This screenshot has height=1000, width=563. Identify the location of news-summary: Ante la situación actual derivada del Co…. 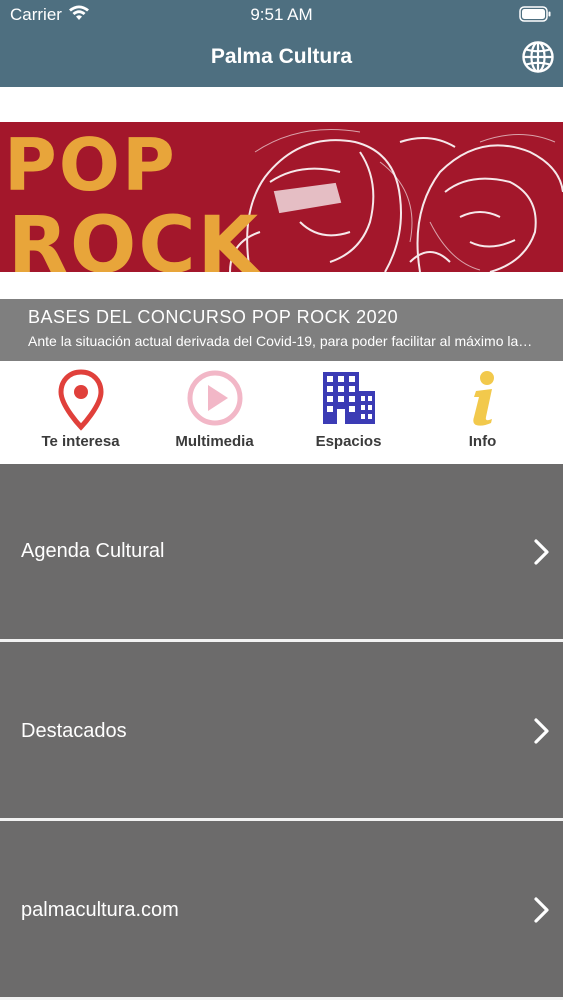
(280, 341).